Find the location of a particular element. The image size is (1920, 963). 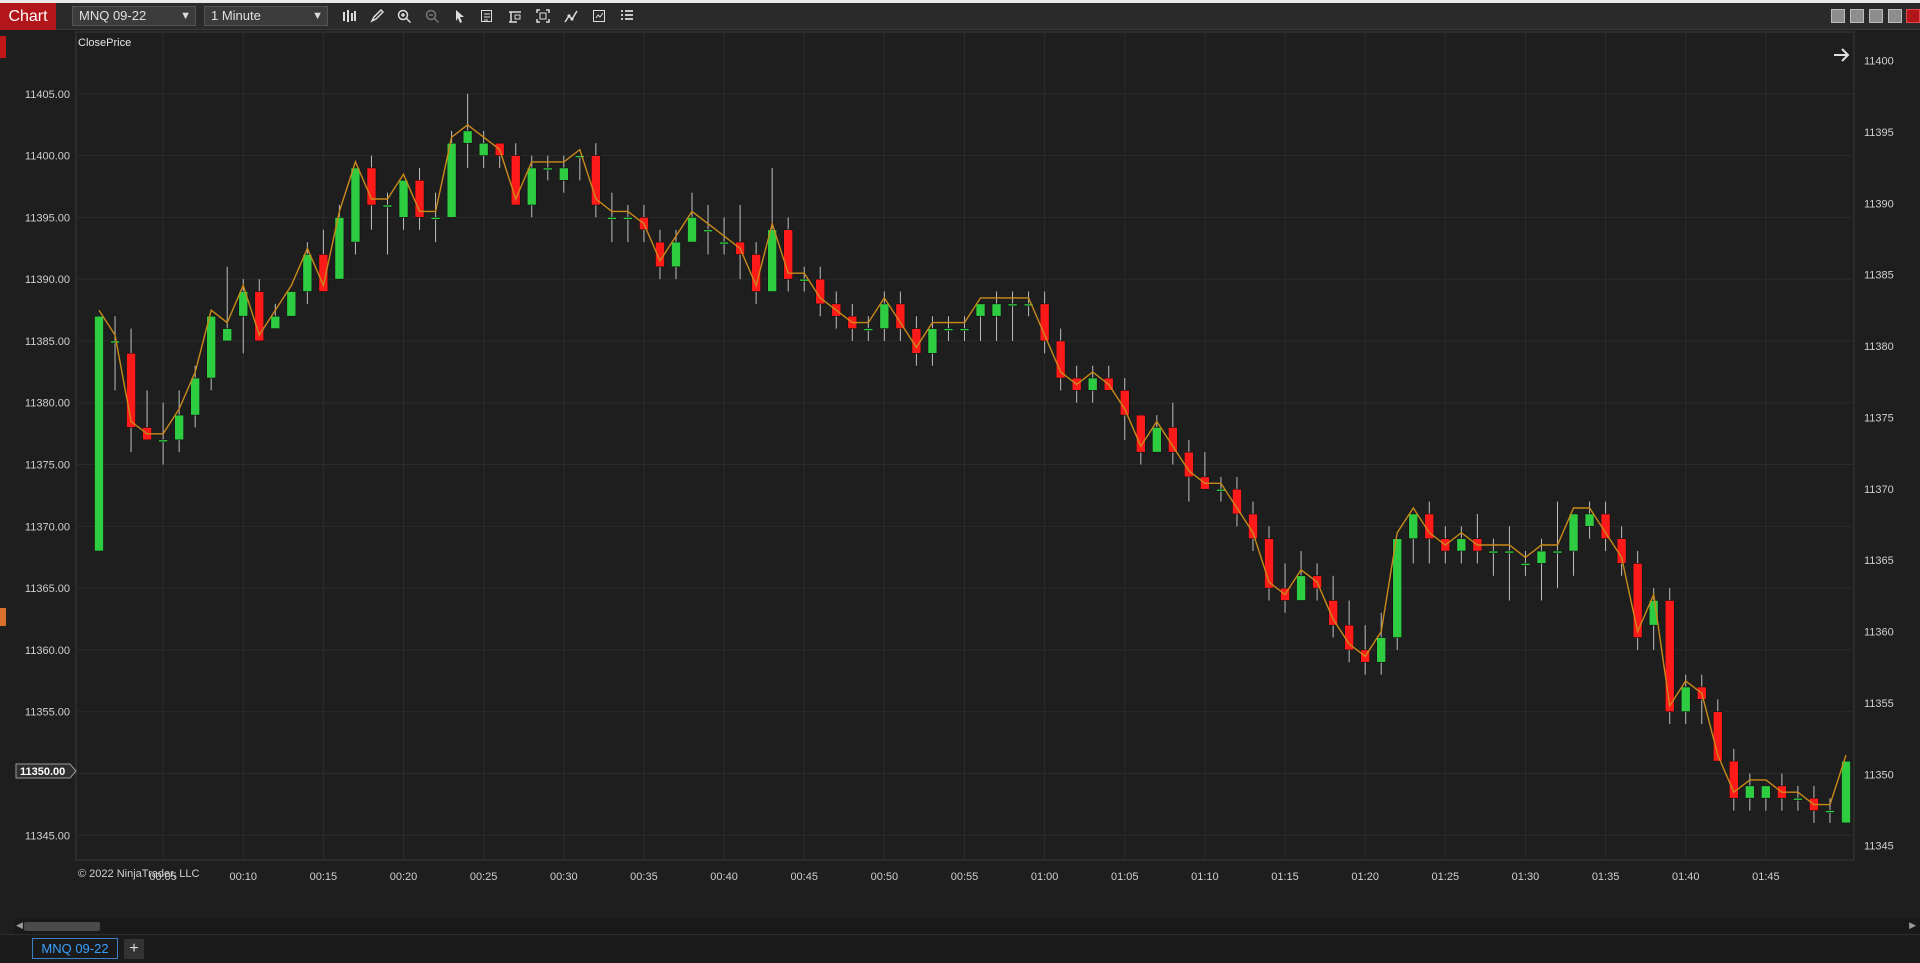

price-marker-left: 11350.00 is located at coordinates (46, 771).